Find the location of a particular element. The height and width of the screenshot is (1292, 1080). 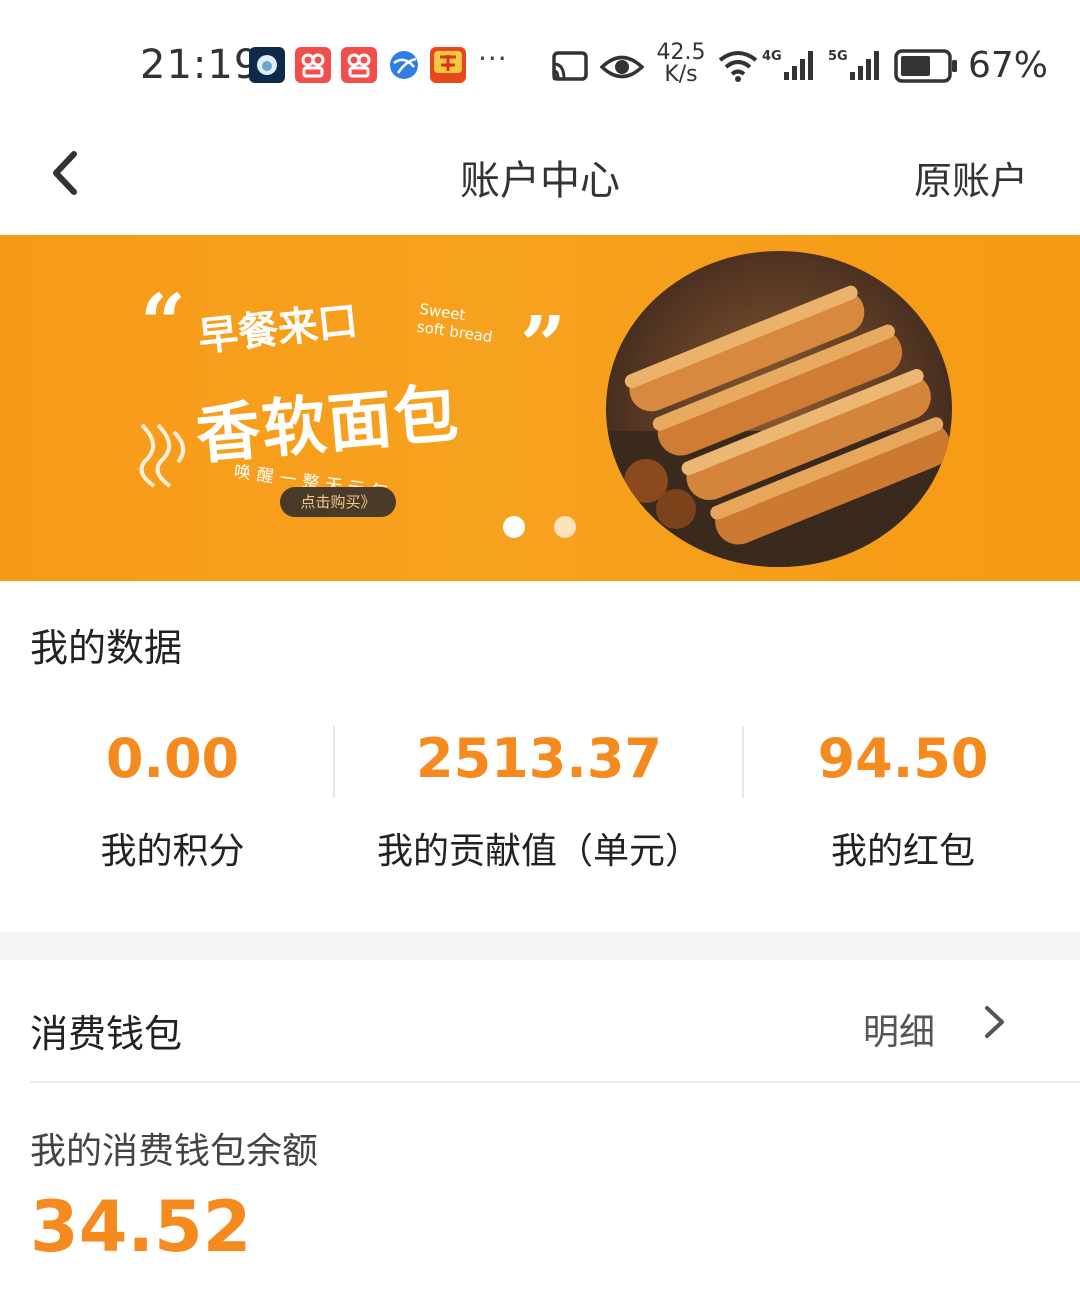

net-speed-value: 42.5 is located at coordinates (681, 52).